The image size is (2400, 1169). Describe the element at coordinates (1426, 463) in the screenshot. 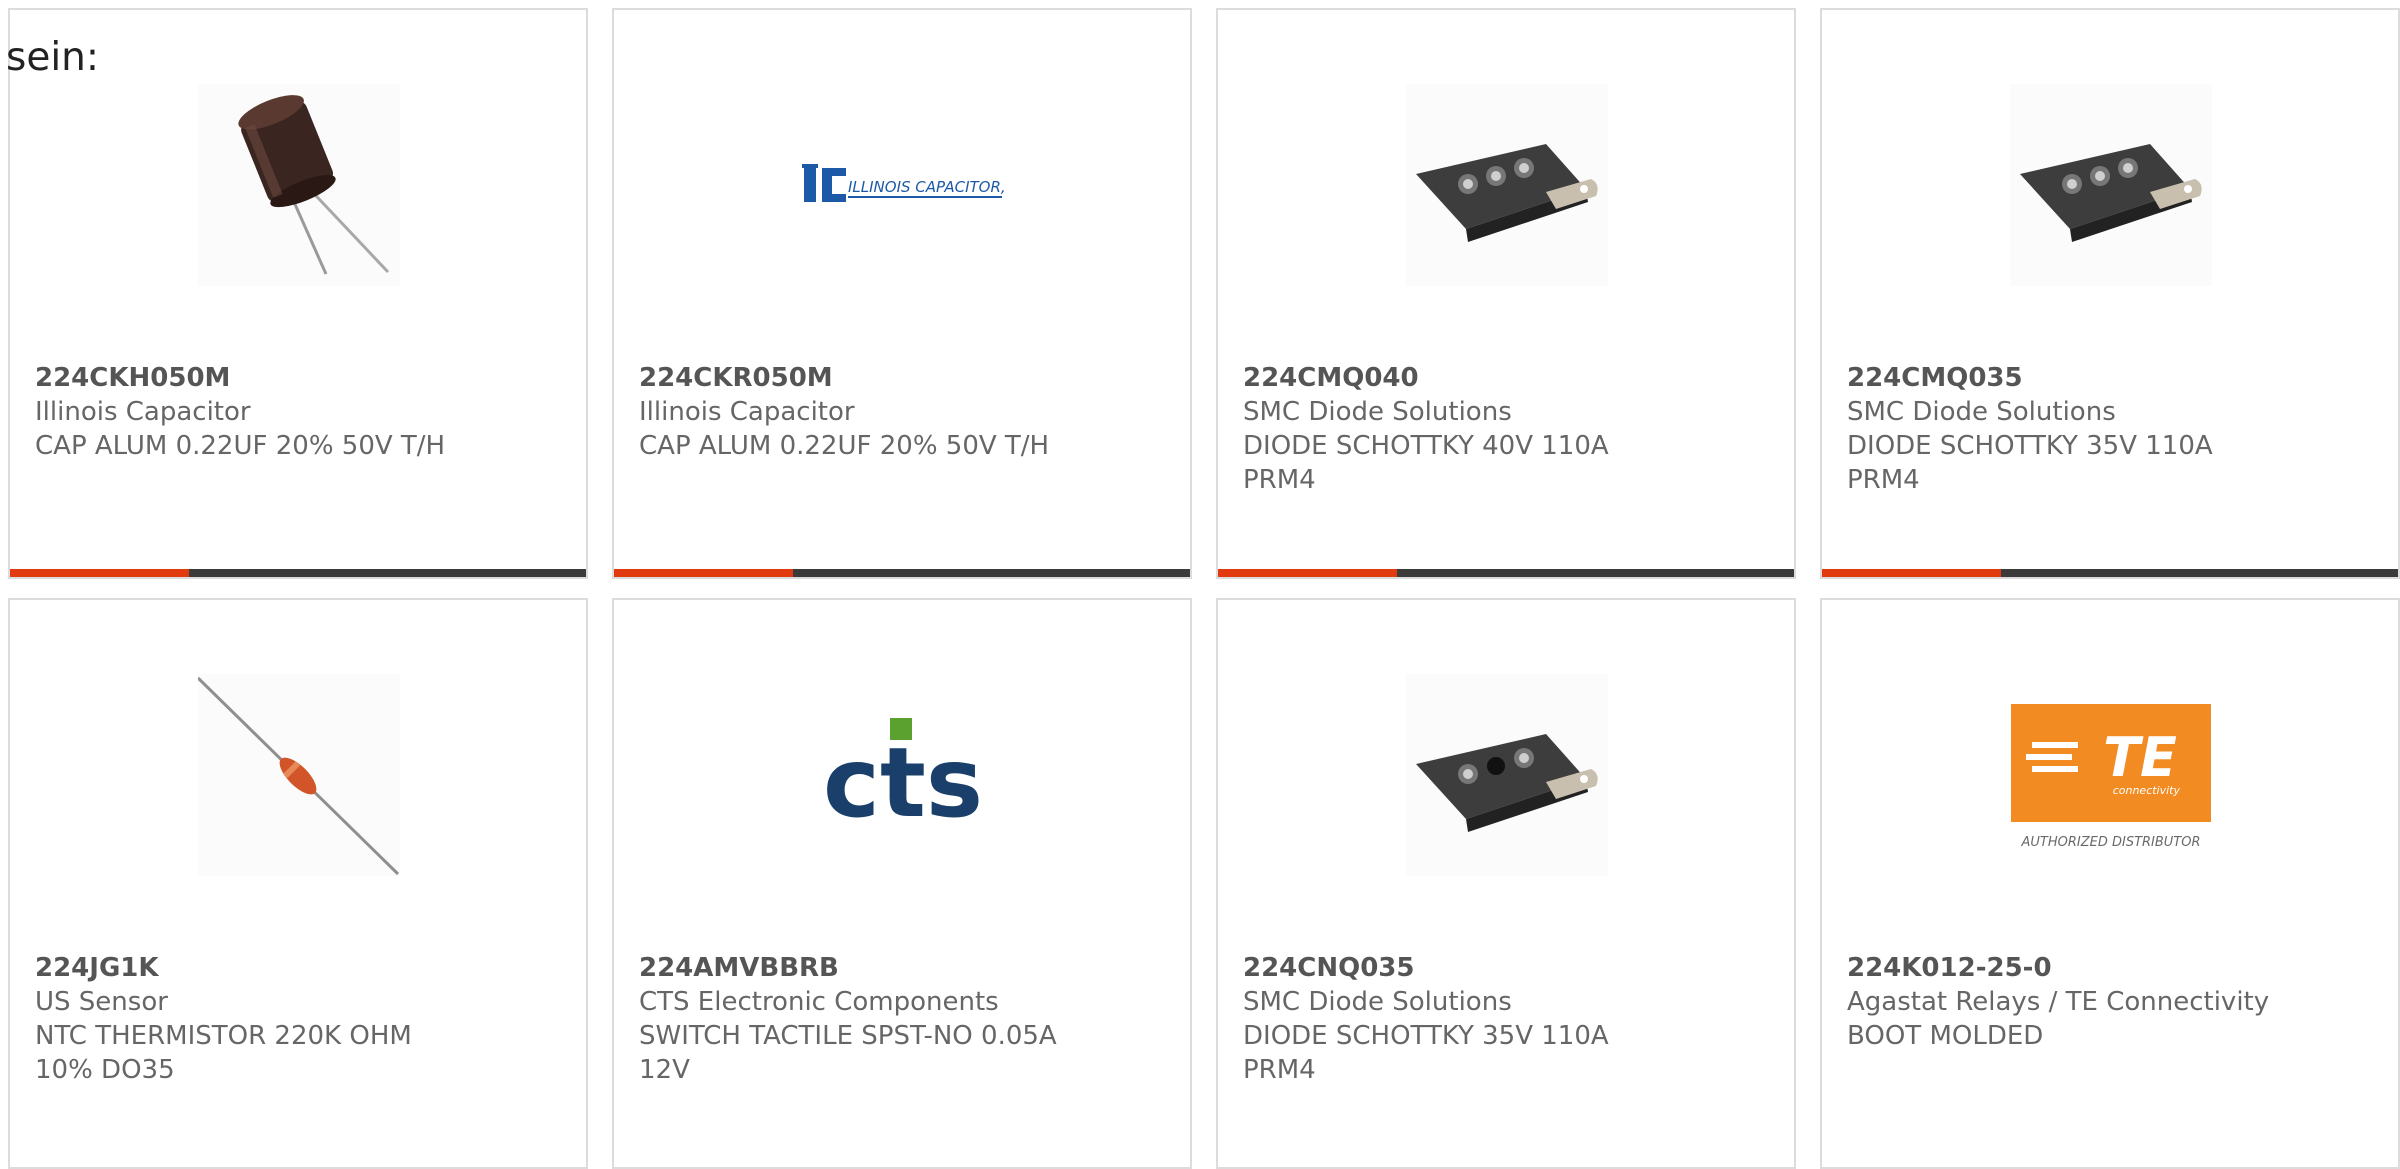

I see `description: DIODE SCHOTTKY 40V 110A PRM4` at that location.